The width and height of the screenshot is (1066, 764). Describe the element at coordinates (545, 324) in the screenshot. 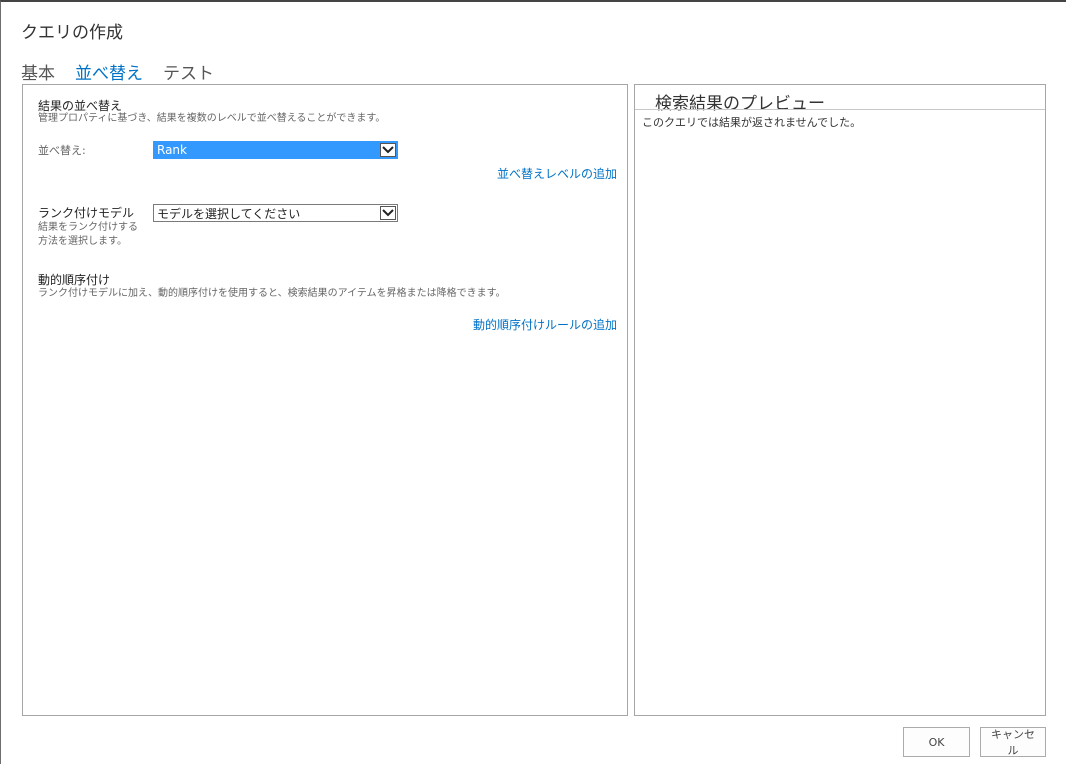

I see `add-dynamic-ordering-rule-link: 動的順序付けルールの追加` at that location.